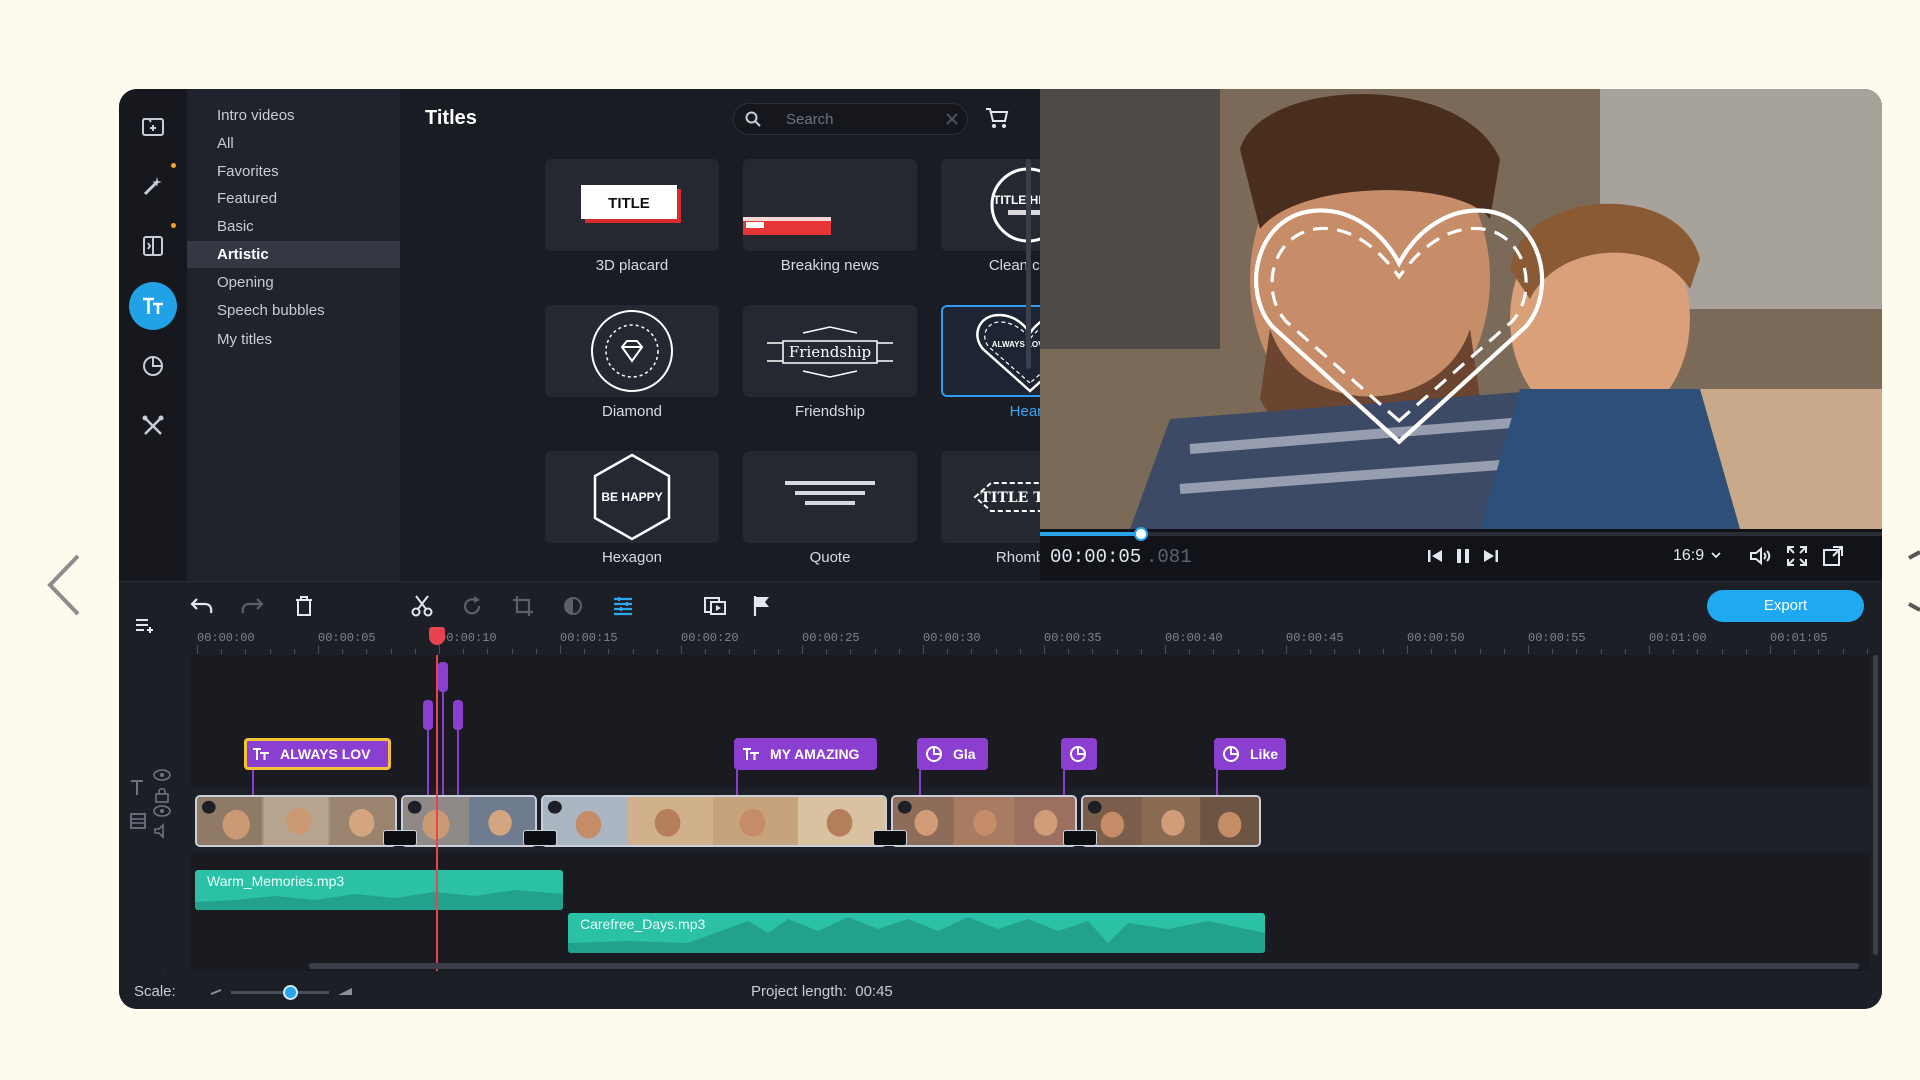 The height and width of the screenshot is (1080, 1920). What do you see at coordinates (293, 143) in the screenshot?
I see `category-all: All` at bounding box center [293, 143].